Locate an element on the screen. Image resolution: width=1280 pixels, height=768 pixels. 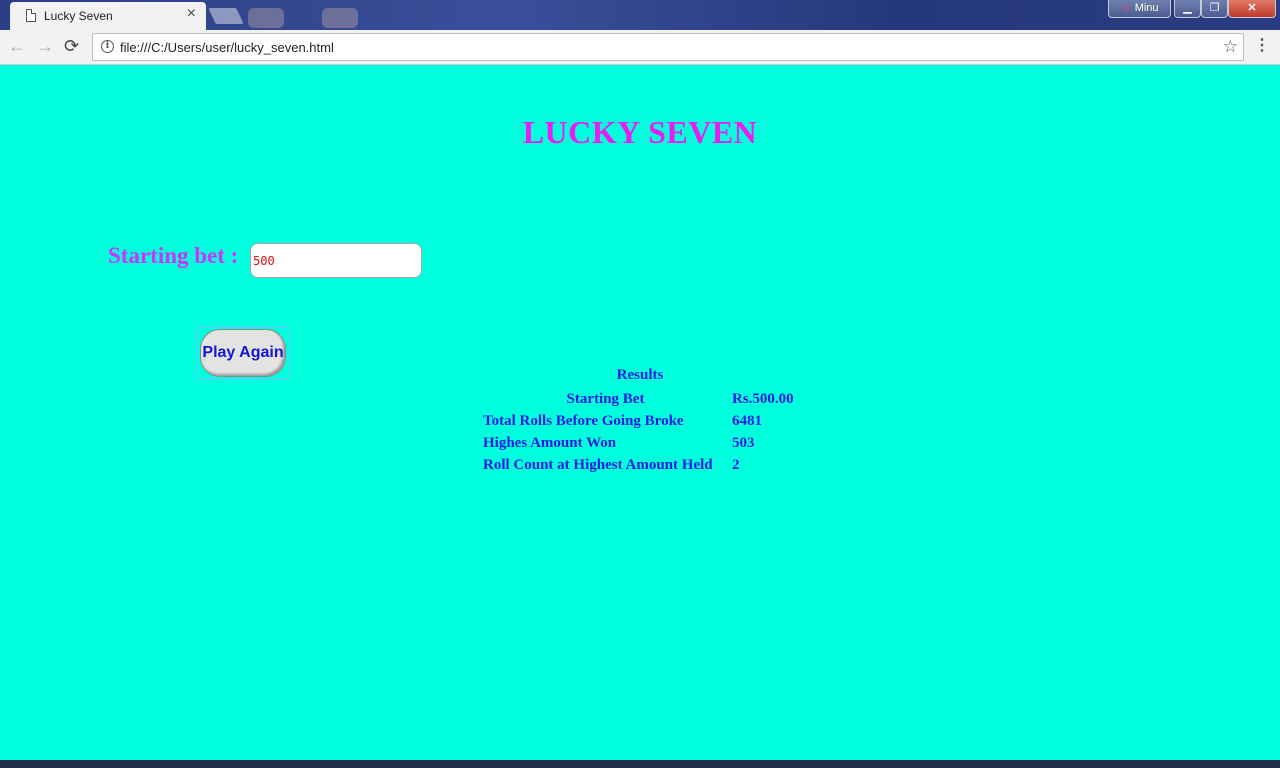
restore-icon: ❐ is located at coordinates (1214, 8).